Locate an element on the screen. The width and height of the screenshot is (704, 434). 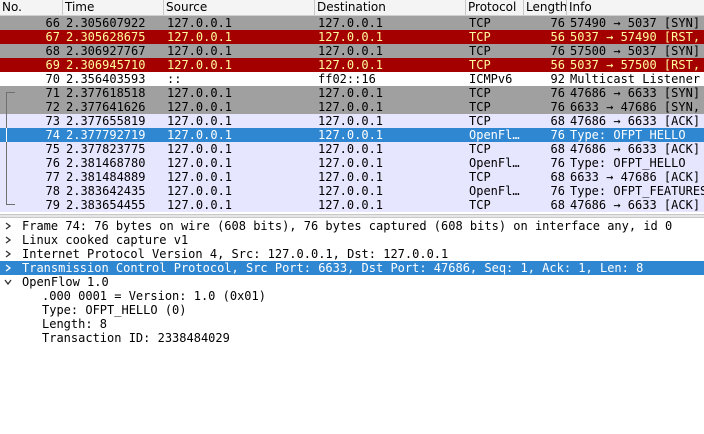
pane-splitter is located at coordinates (352, 216).